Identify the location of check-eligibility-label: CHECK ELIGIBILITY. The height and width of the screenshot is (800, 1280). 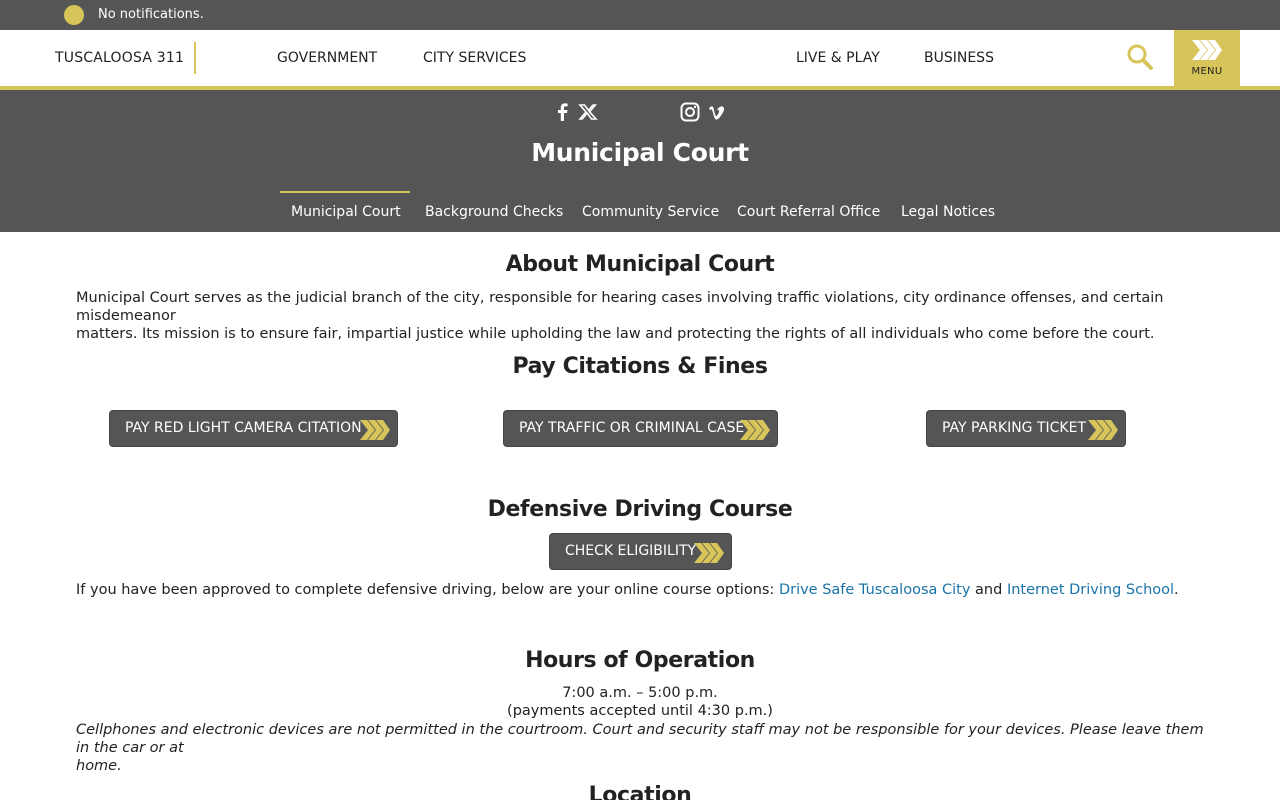
(631, 551).